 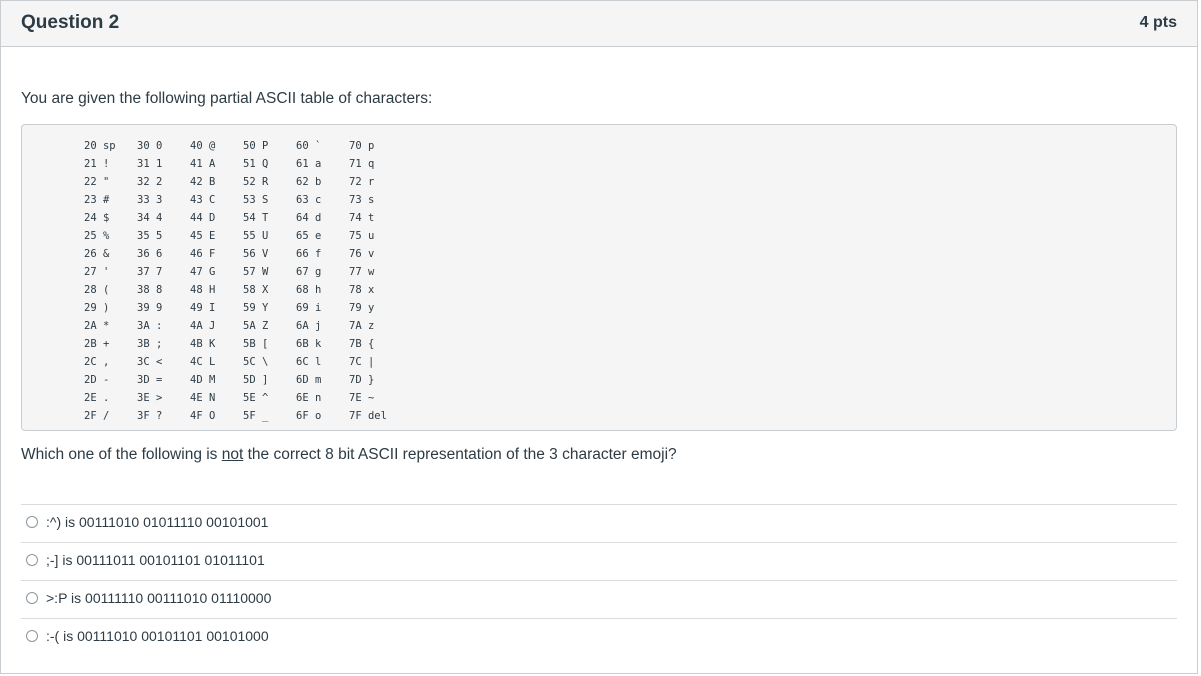 I want to click on ascii-table-cell: 32 2, so click(x=150, y=182).